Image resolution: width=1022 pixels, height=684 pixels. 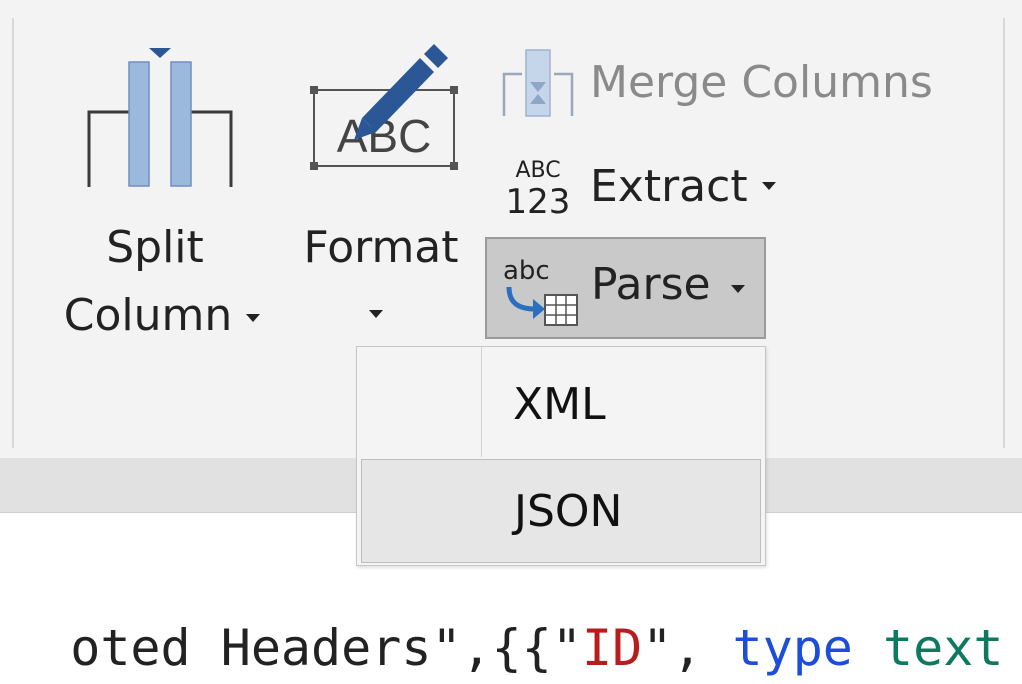 I want to click on split-column-label-line2-row: Column, so click(x=162, y=316).